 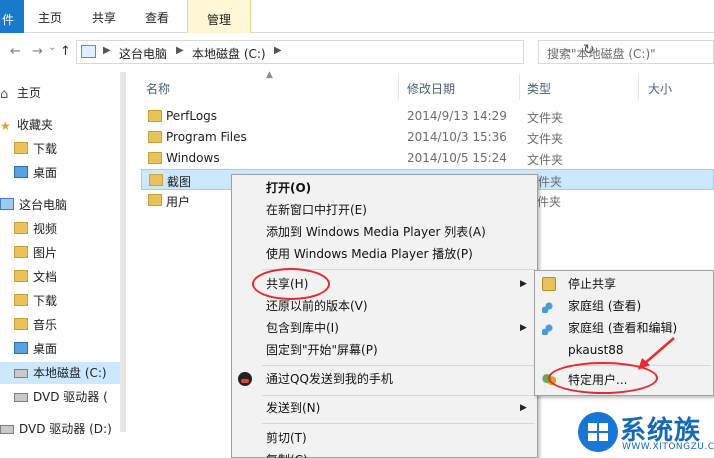 I want to click on sidebar-item-label: 主页, so click(x=29, y=93).